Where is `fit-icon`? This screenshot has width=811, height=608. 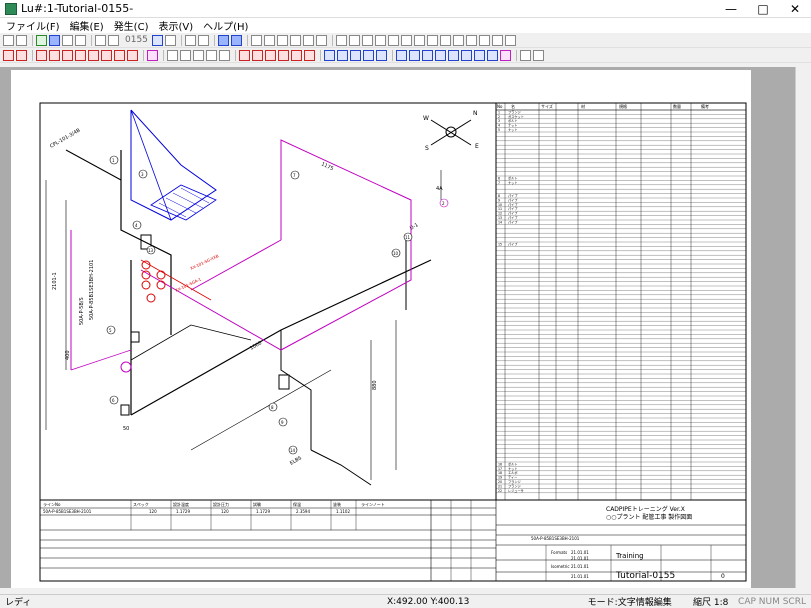 fit-icon is located at coordinates (224, 55).